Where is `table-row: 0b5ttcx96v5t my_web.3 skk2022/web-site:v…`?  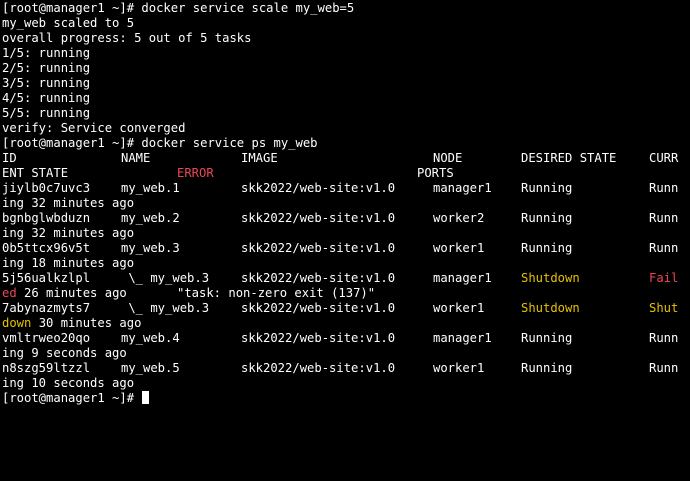 table-row: 0b5ttcx96v5t my_web.3 skk2022/web-site:v… is located at coordinates (346, 248).